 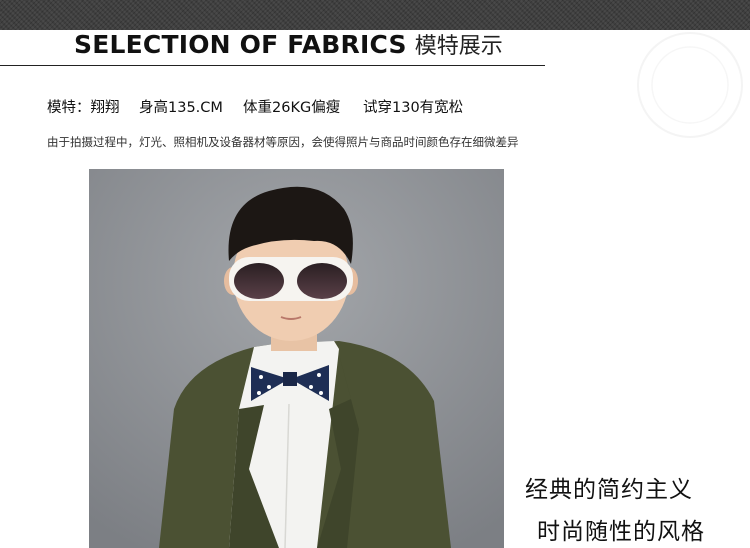 I want to click on model-name: 模特：翔翔, so click(x=83, y=108).